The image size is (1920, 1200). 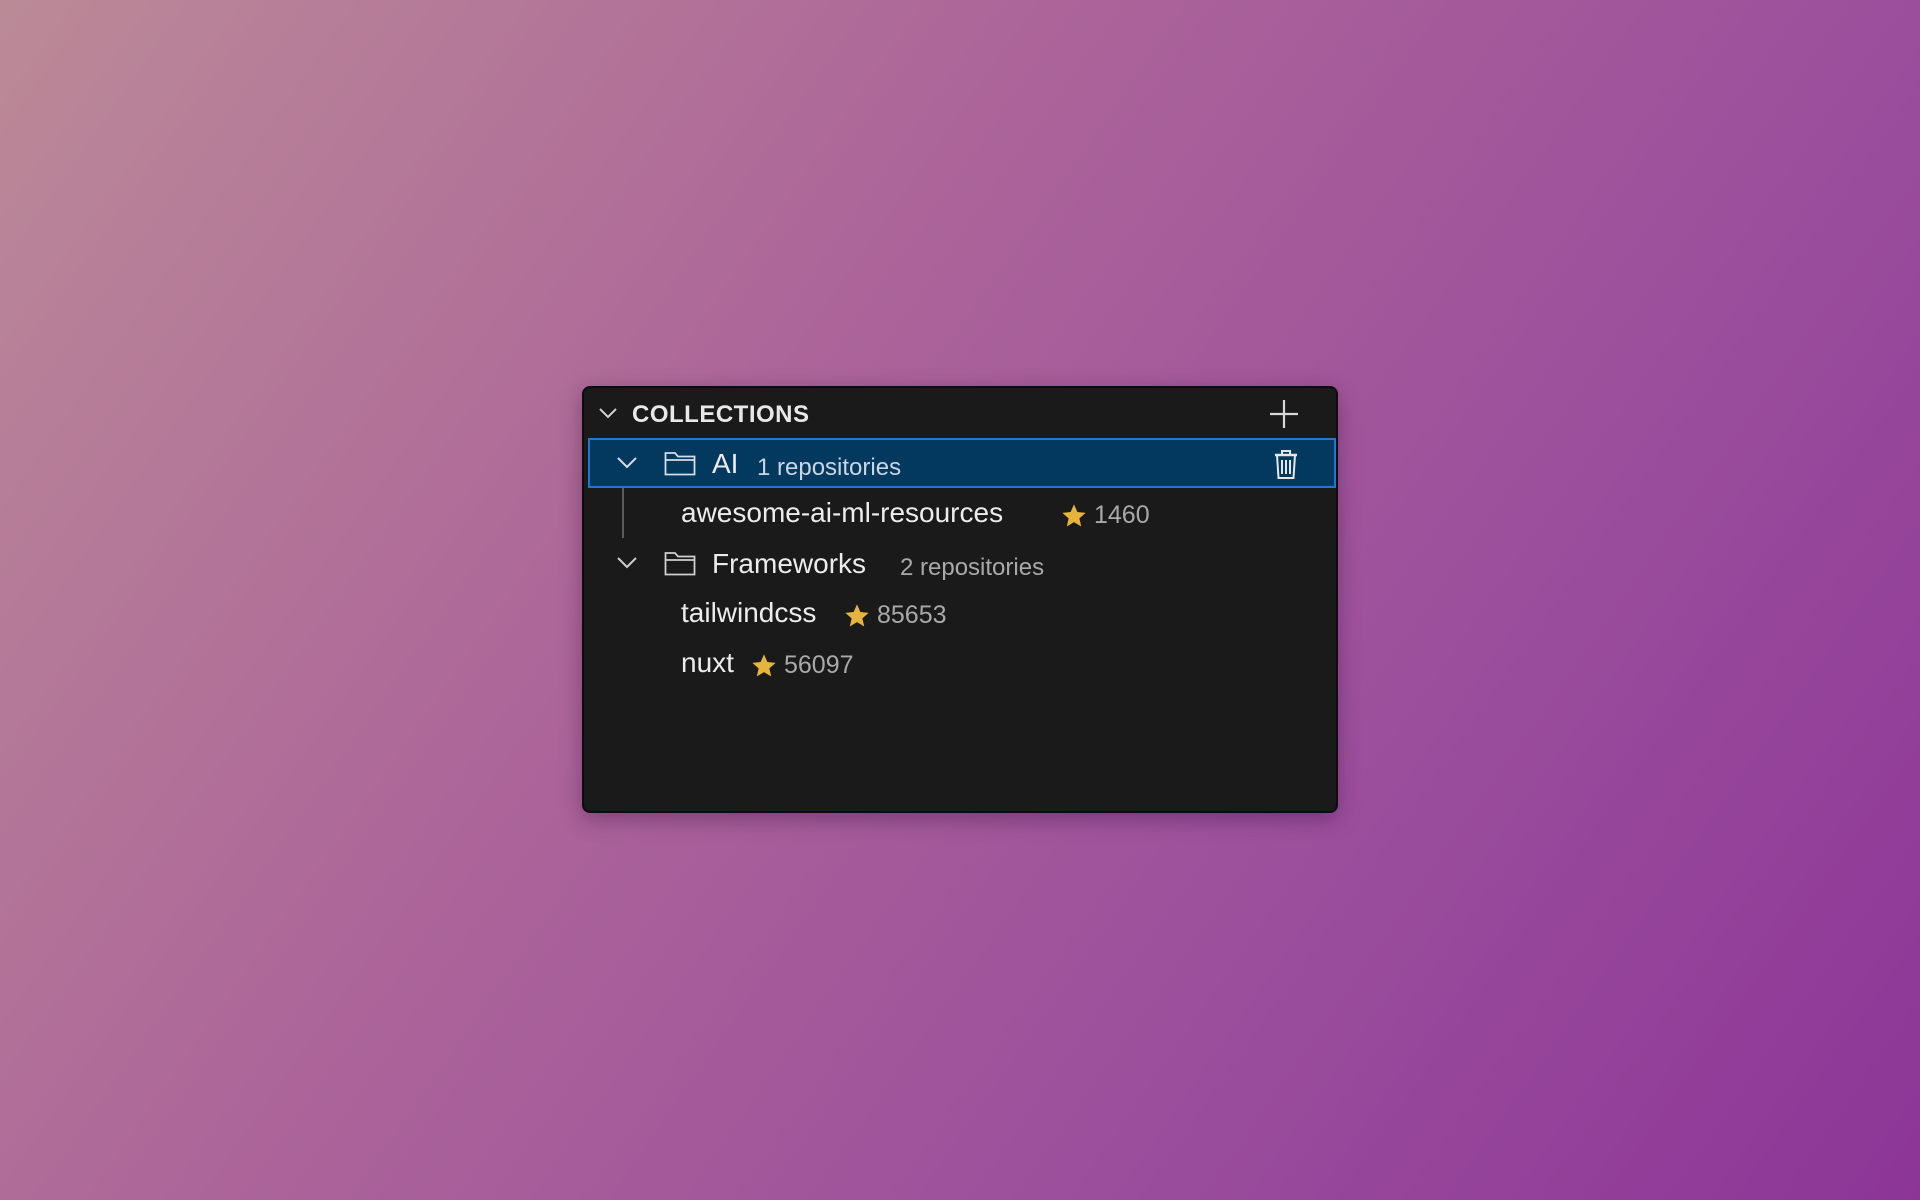 I want to click on repo-stars: 56097, so click(x=802, y=665).